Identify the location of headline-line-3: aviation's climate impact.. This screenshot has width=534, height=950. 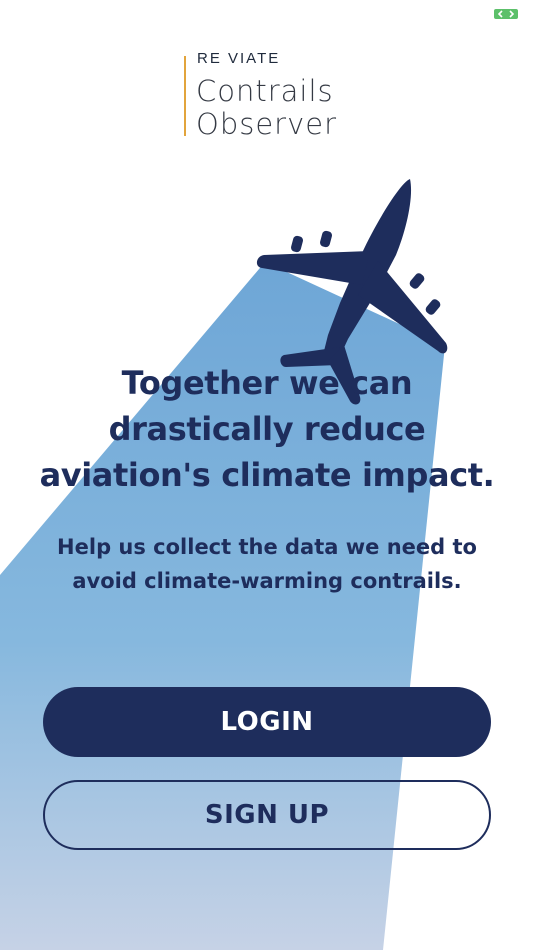
(267, 475).